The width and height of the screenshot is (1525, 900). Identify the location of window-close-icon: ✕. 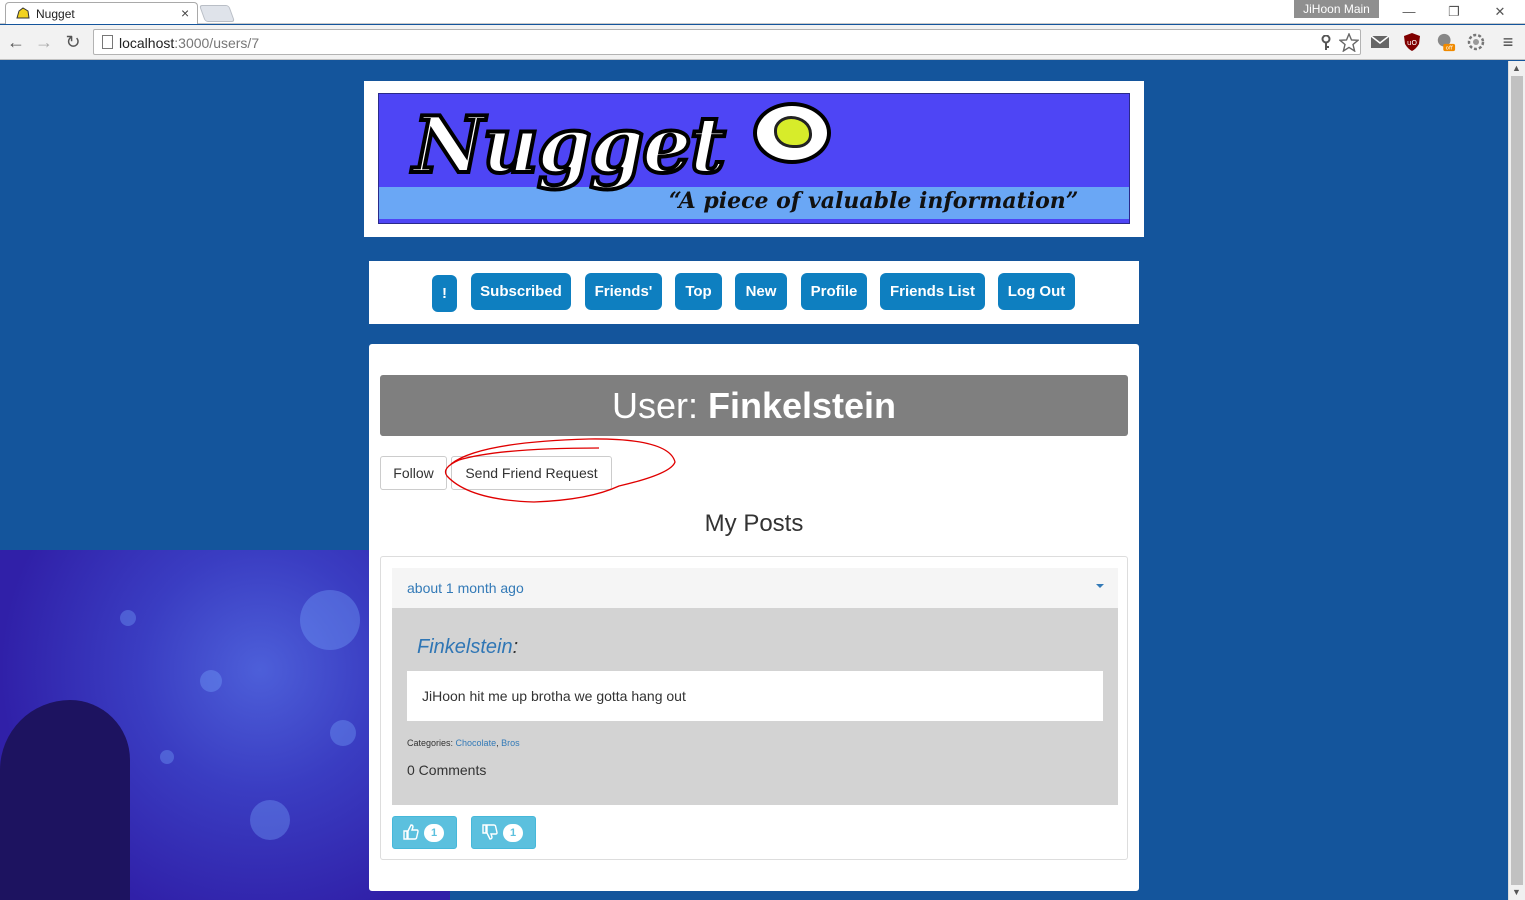
(1500, 12).